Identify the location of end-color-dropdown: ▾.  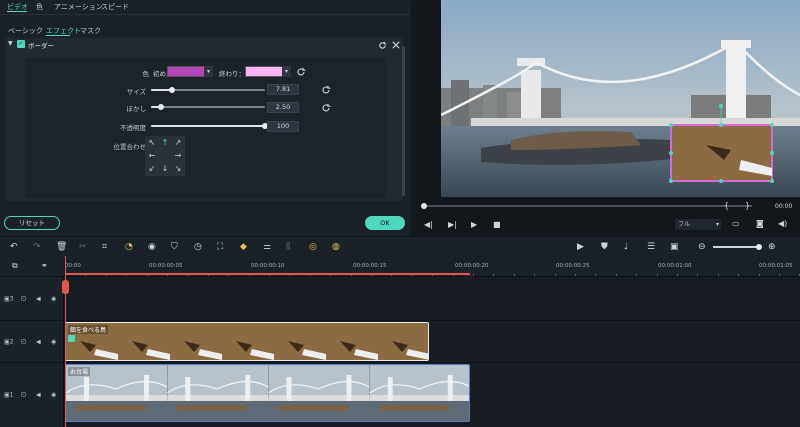
(286, 71).